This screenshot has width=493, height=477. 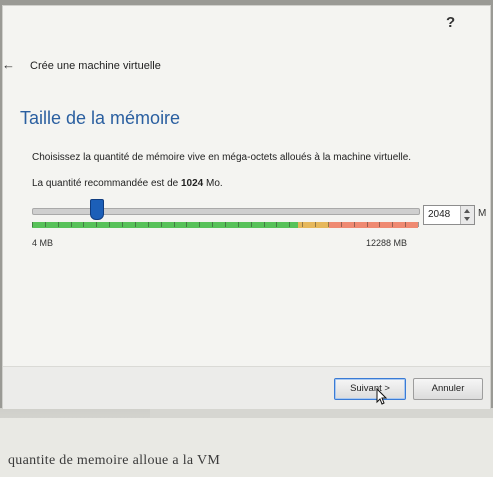 What do you see at coordinates (95, 66) in the screenshot?
I see `wizard-title: Crée une machine virtuelle` at bounding box center [95, 66].